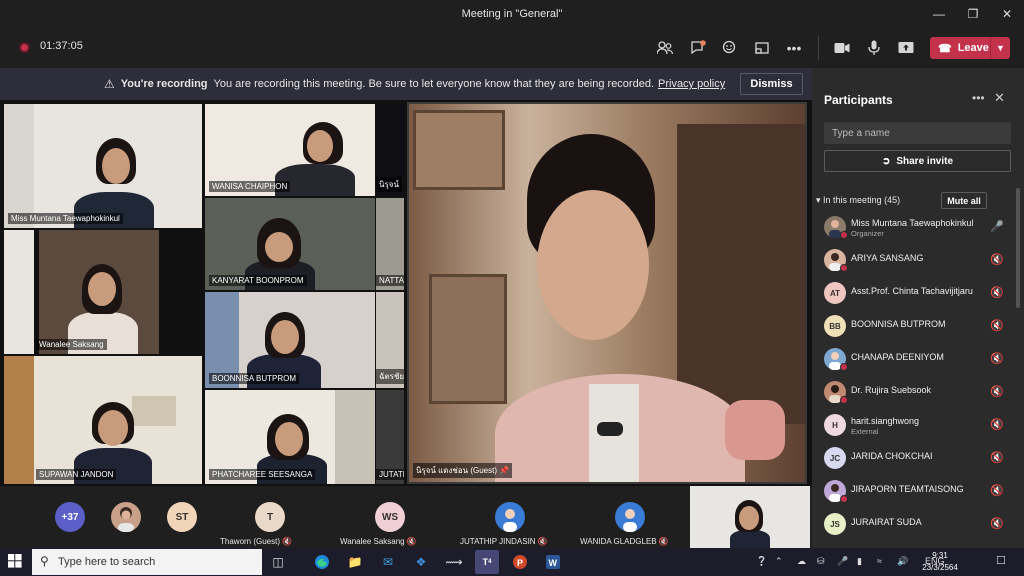 The width and height of the screenshot is (1024, 576). What do you see at coordinates (818, 200) in the screenshot?
I see `chevron-down-icon: ▾` at bounding box center [818, 200].